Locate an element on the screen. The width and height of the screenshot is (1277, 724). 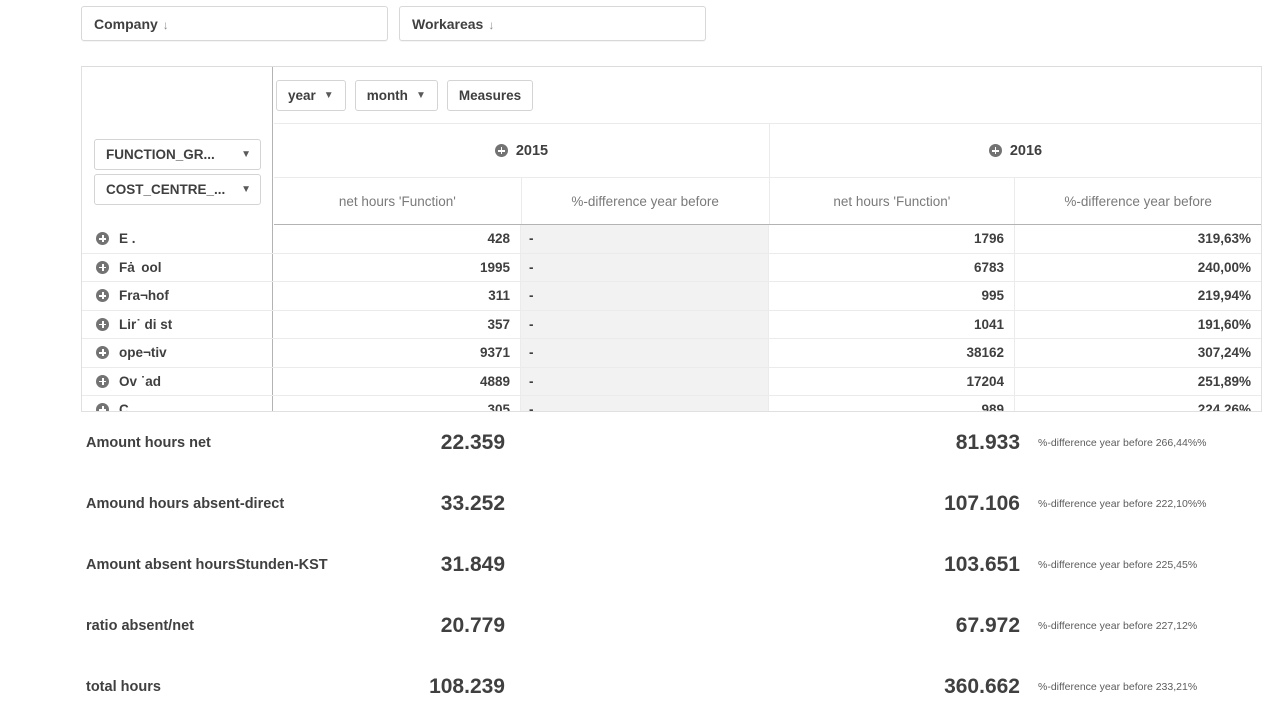
net-hours-2015-cell: 357 is located at coordinates (396, 325).